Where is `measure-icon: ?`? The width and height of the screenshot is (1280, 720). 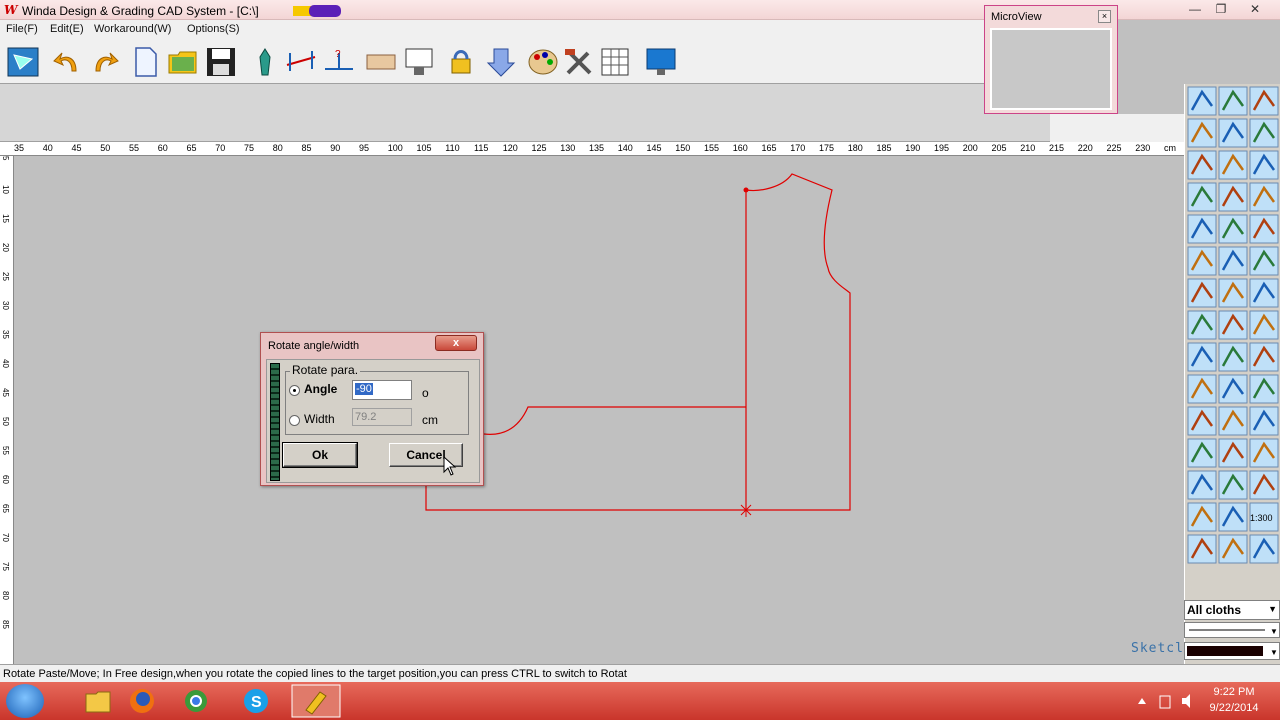 measure-icon: ? is located at coordinates (339, 62).